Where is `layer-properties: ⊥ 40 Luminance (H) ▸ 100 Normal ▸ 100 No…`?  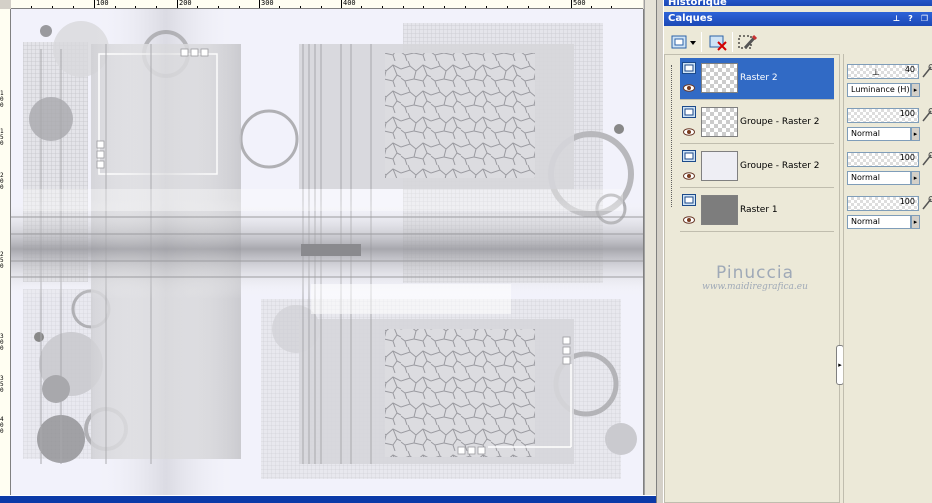 layer-properties: ⊥ 40 Luminance (H) ▸ 100 Normal ▸ 100 No… is located at coordinates (887, 278).